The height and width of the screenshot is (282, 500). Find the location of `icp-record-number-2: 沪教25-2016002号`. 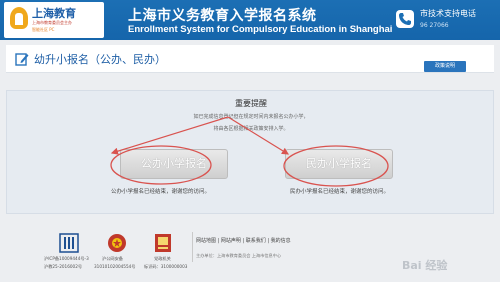

icp-record-number-2: 沪教25-2016002号 is located at coordinates (63, 266).